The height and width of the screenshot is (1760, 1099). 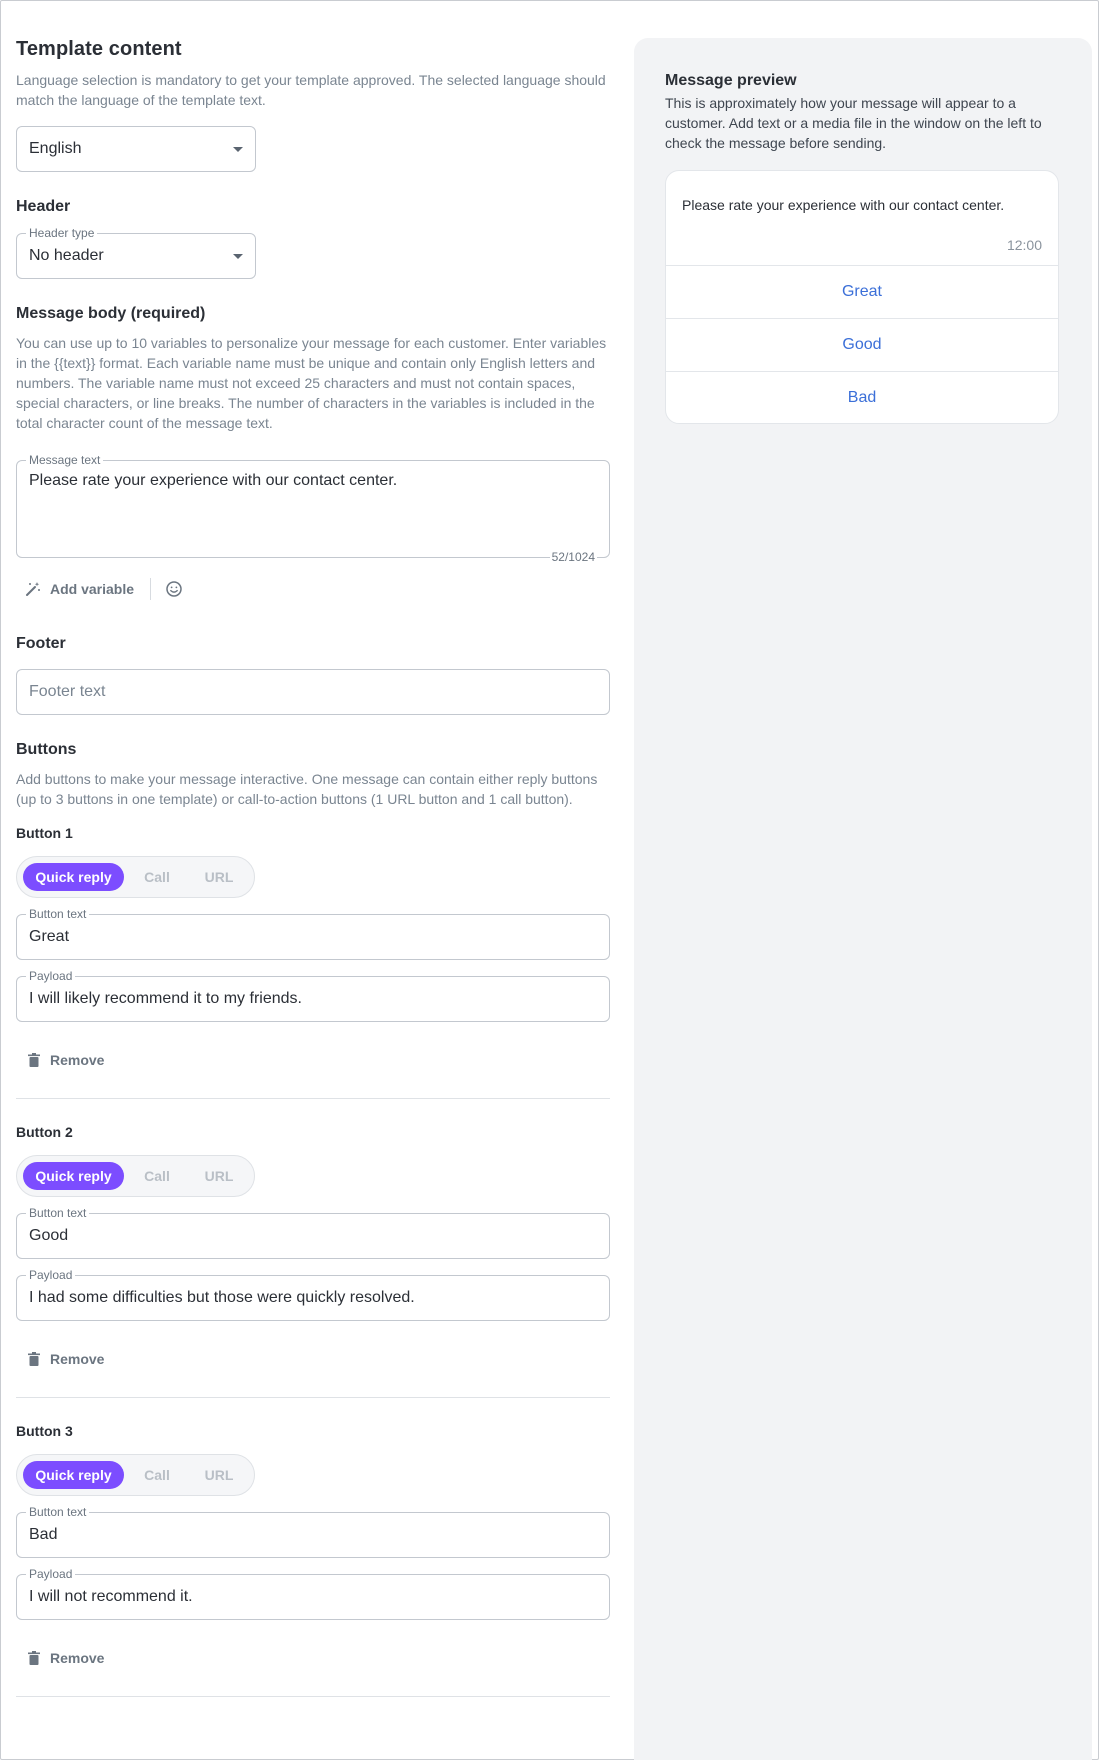 I want to click on footer-section-title: Footer, so click(x=41, y=643).